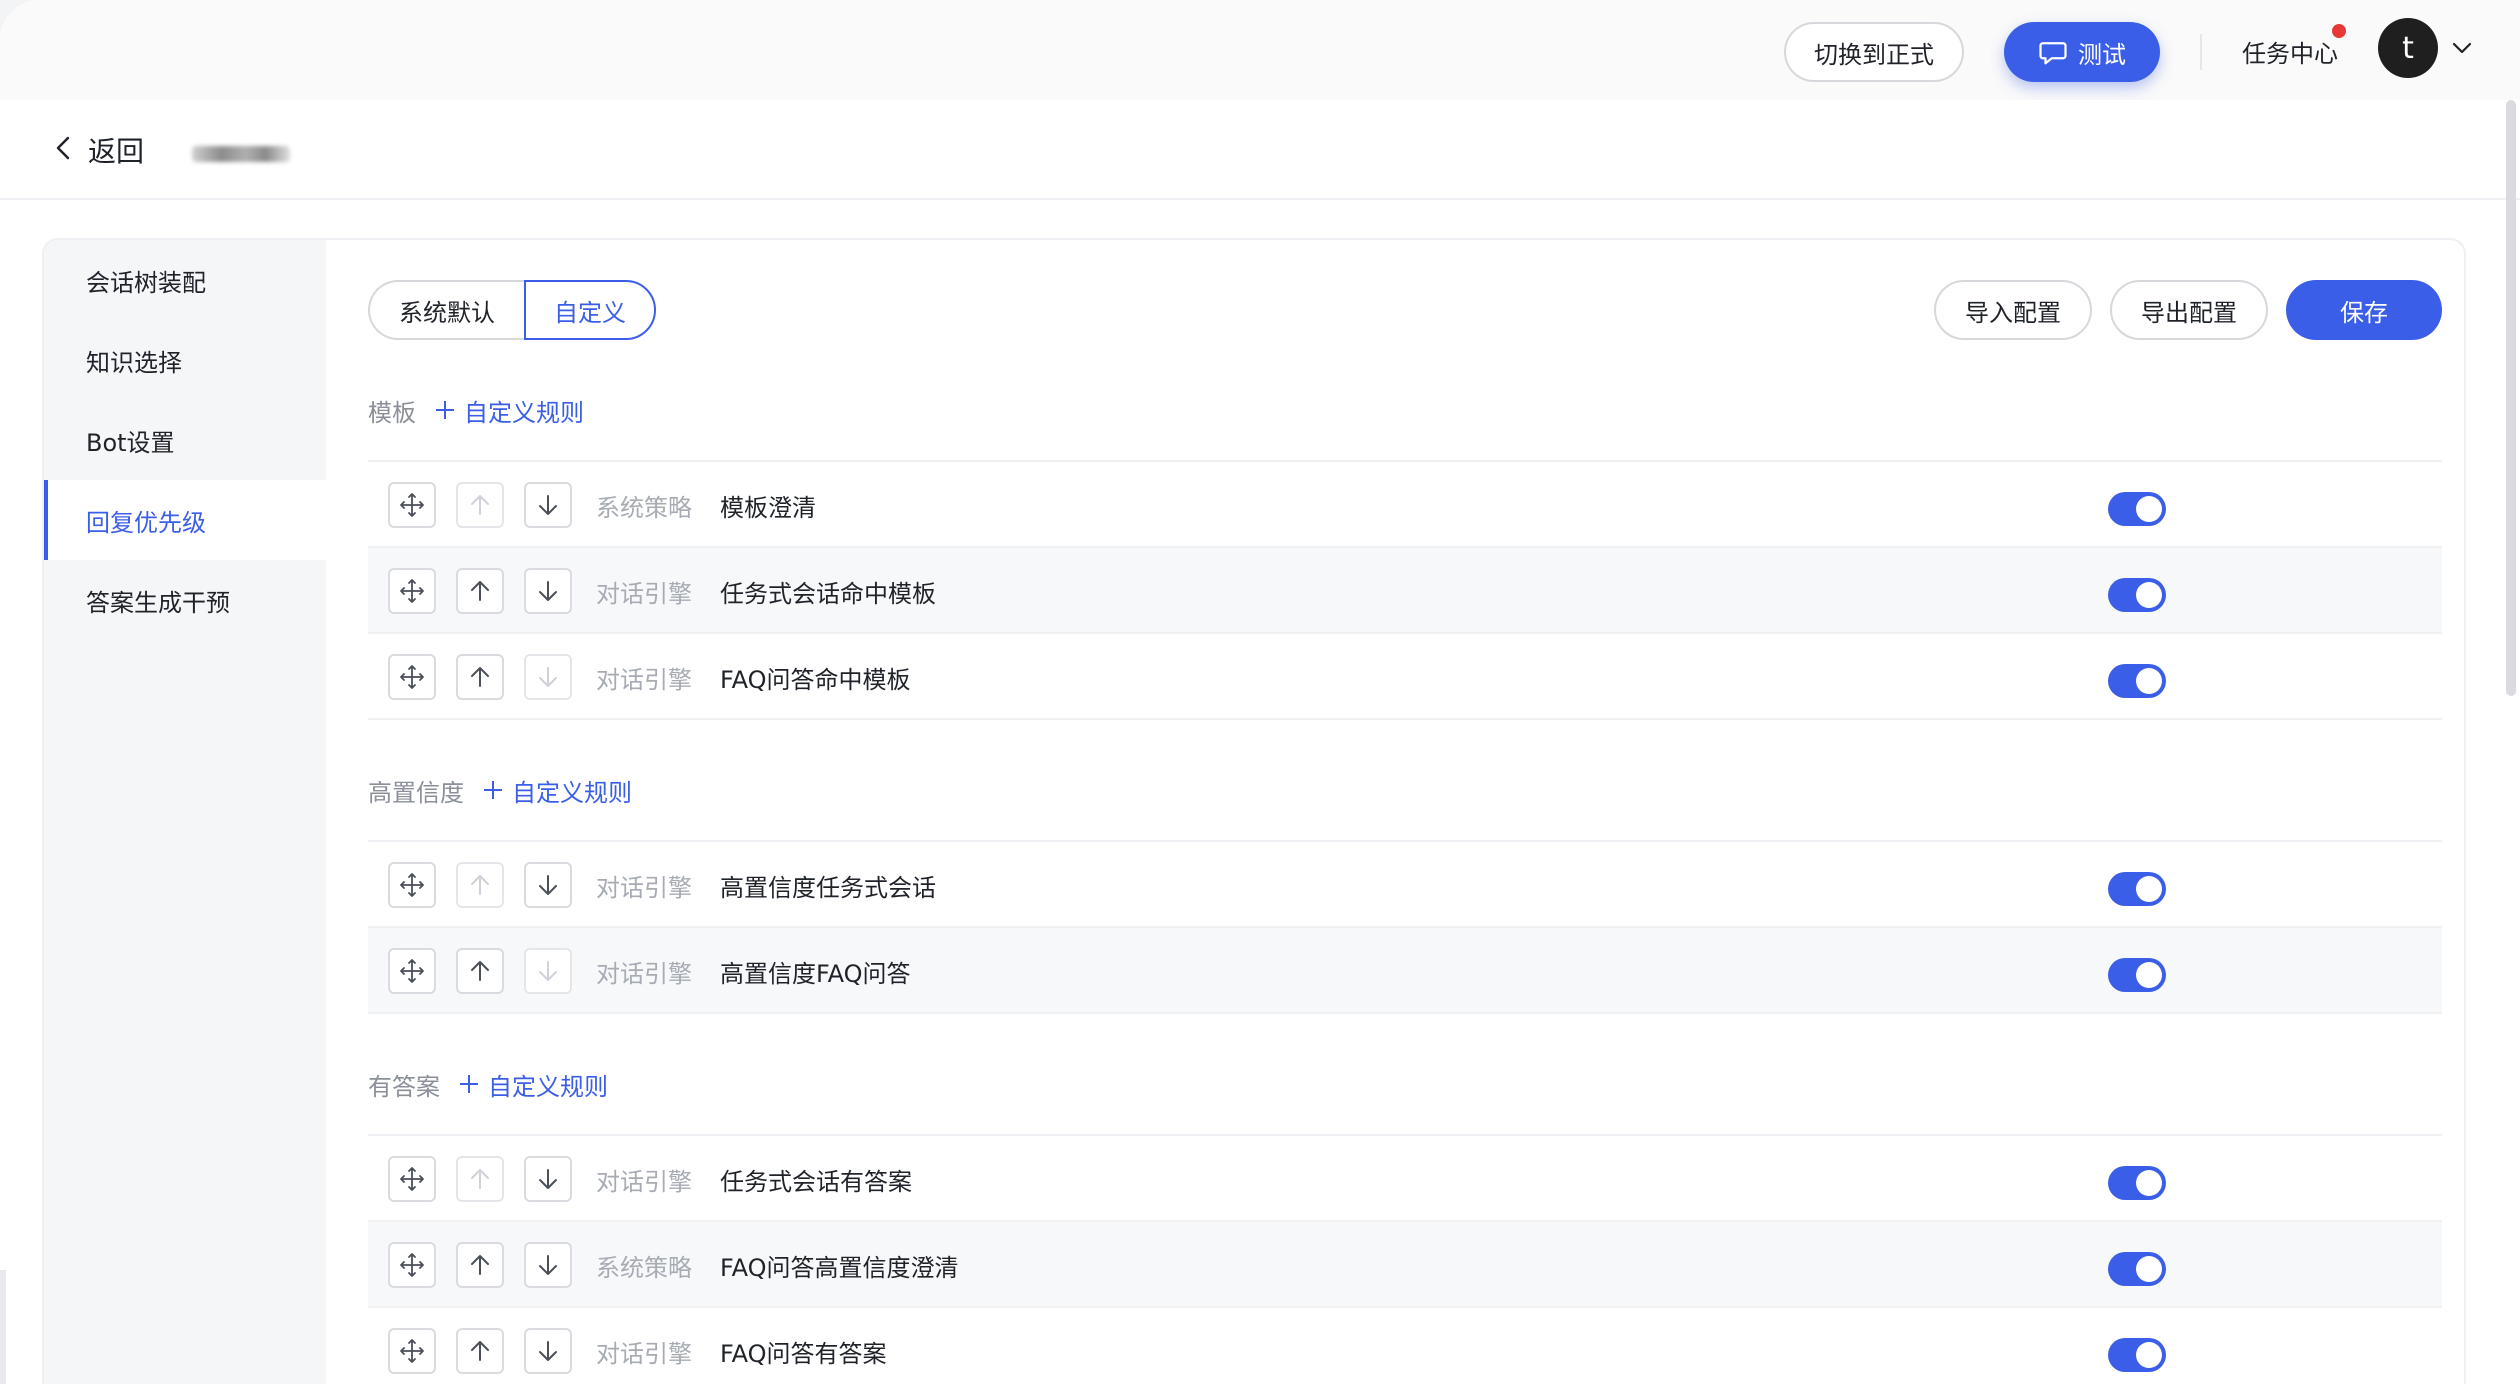  I want to click on sidebar-item-answer-intervention: 答案生成干预, so click(185, 600).